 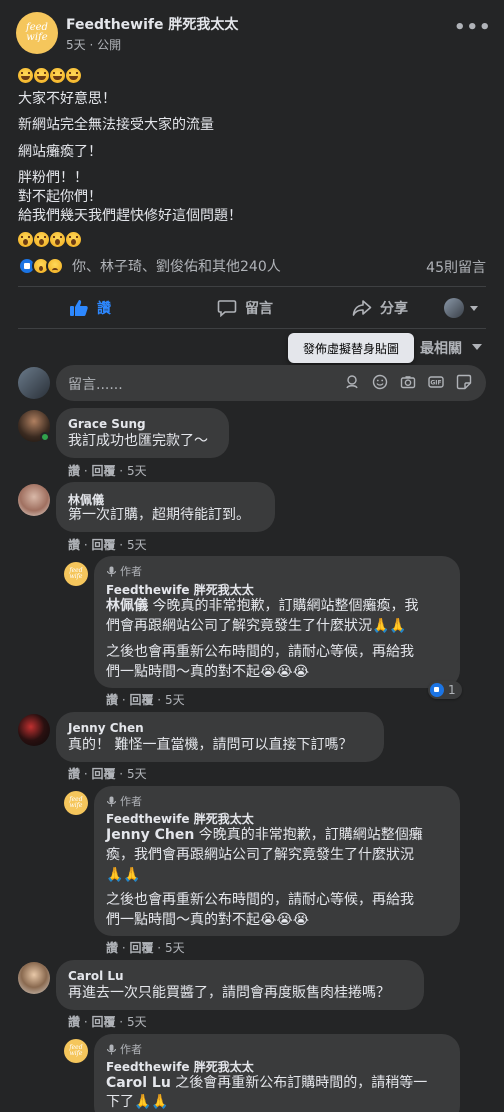 What do you see at coordinates (441, 348) in the screenshot?
I see `sort-comments-dropdown: 最相關` at bounding box center [441, 348].